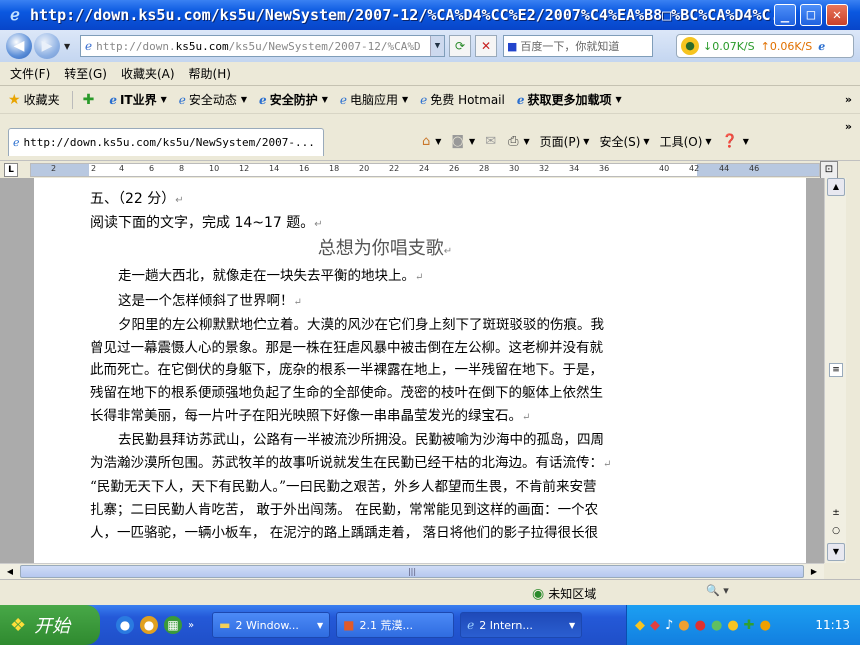 Image resolution: width=860 pixels, height=645 pixels. What do you see at coordinates (811, 15) in the screenshot?
I see `maximize-button: □` at bounding box center [811, 15].